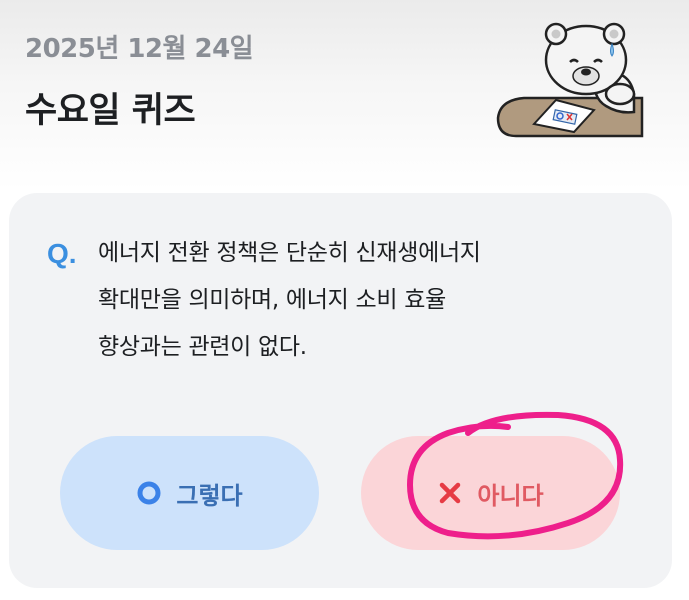 The width and height of the screenshot is (689, 600). What do you see at coordinates (510, 495) in the screenshot?
I see `answer-no-label: 아니다` at bounding box center [510, 495].